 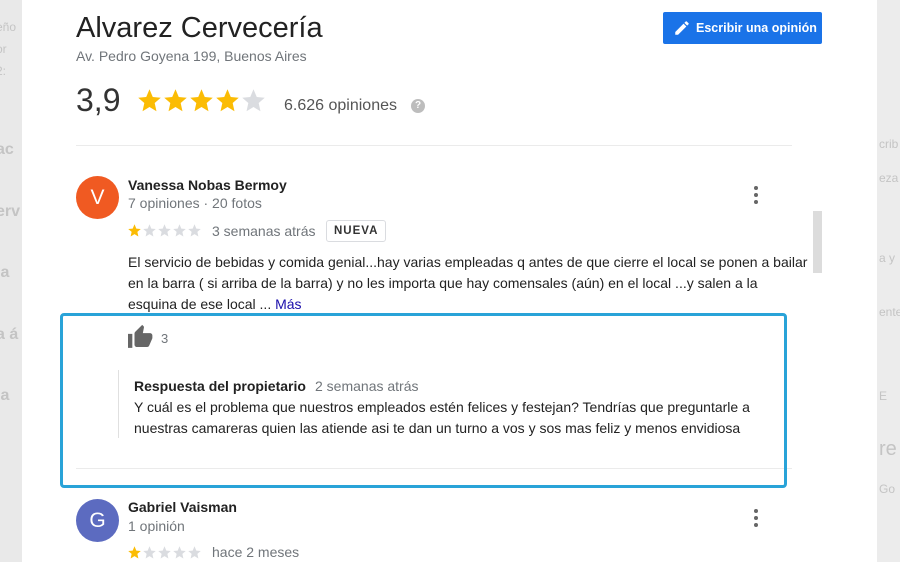 I want to click on rating-stars, so click(x=201, y=100).